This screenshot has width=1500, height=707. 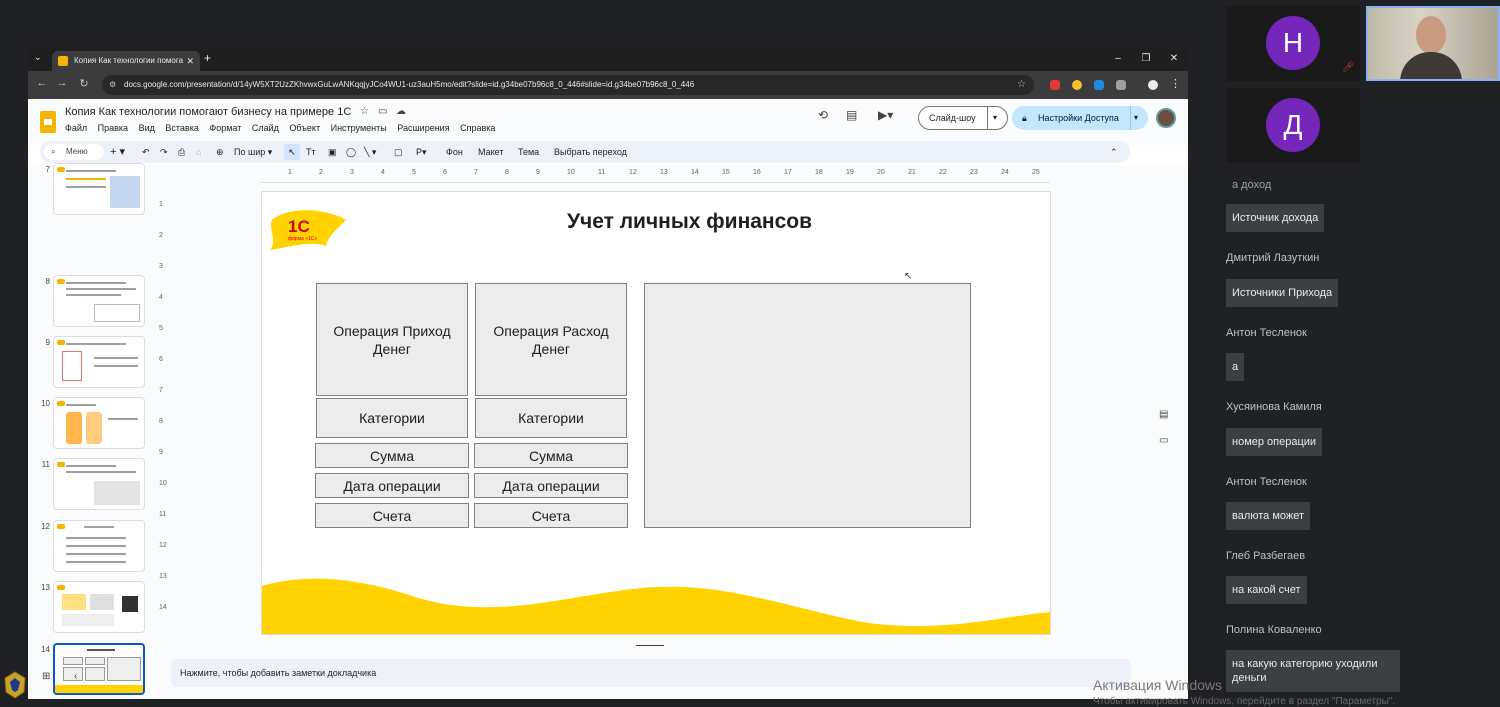 What do you see at coordinates (807, 405) in the screenshot?
I see `empty-content-box` at bounding box center [807, 405].